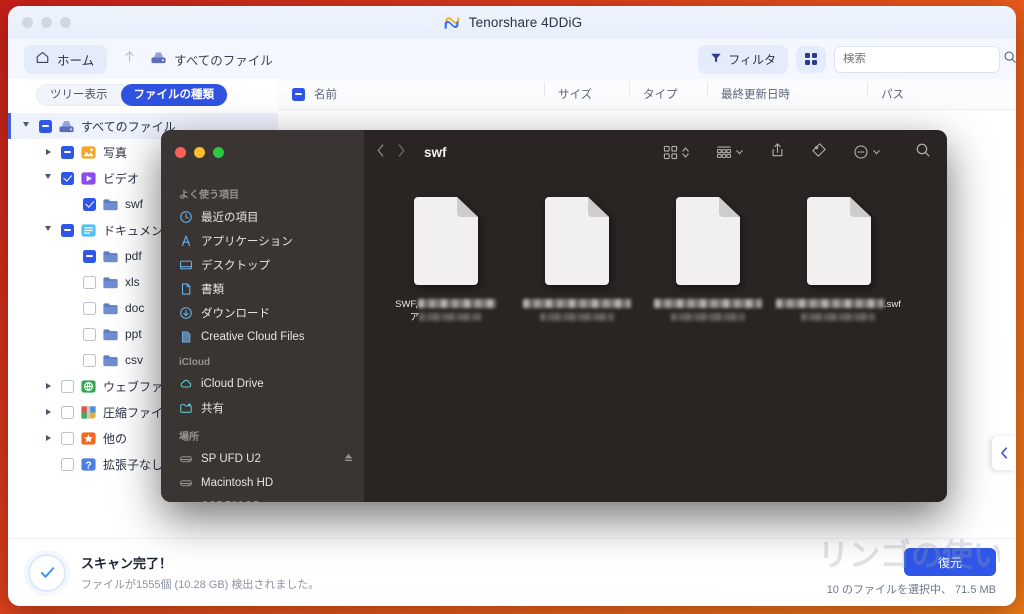 The height and width of the screenshot is (614, 1024). Describe the element at coordinates (129, 59) in the screenshot. I see `arrow-up-icon` at that location.